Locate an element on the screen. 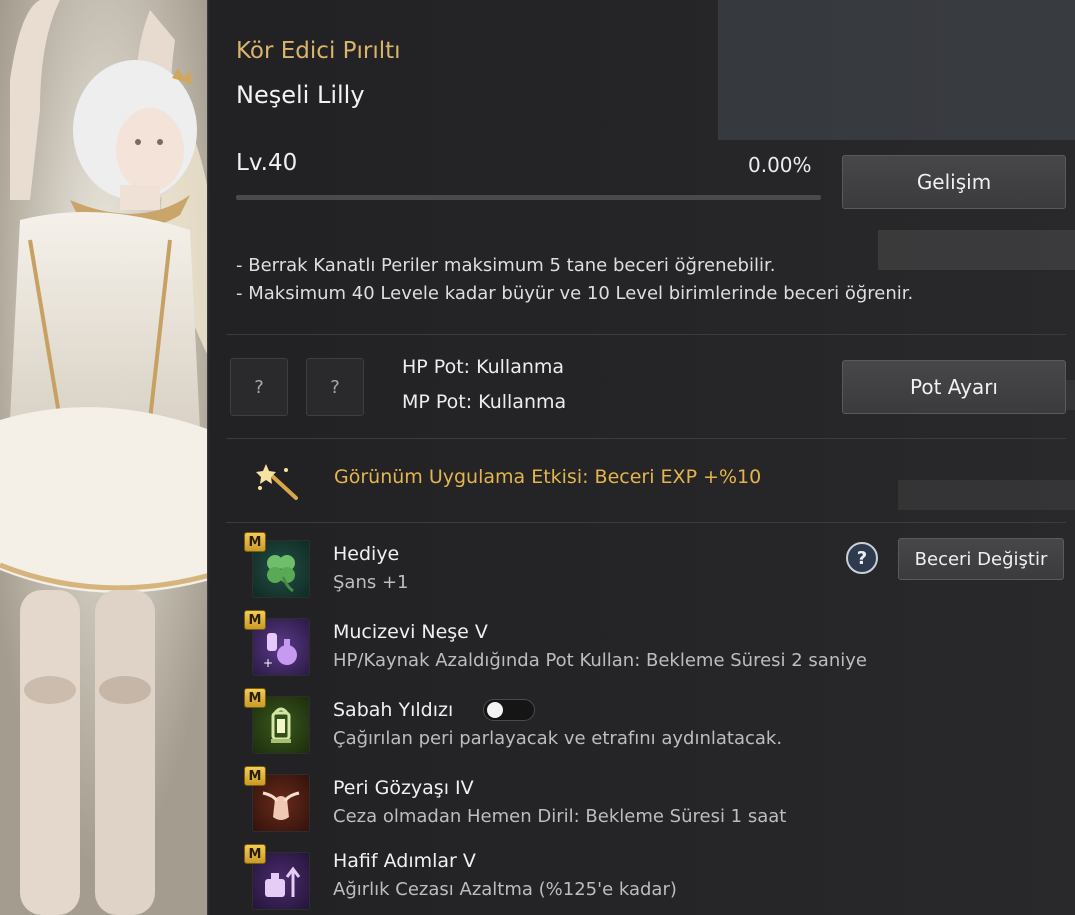 This screenshot has width=1075, height=915. mp-potion-slot: ? is located at coordinates (335, 387).